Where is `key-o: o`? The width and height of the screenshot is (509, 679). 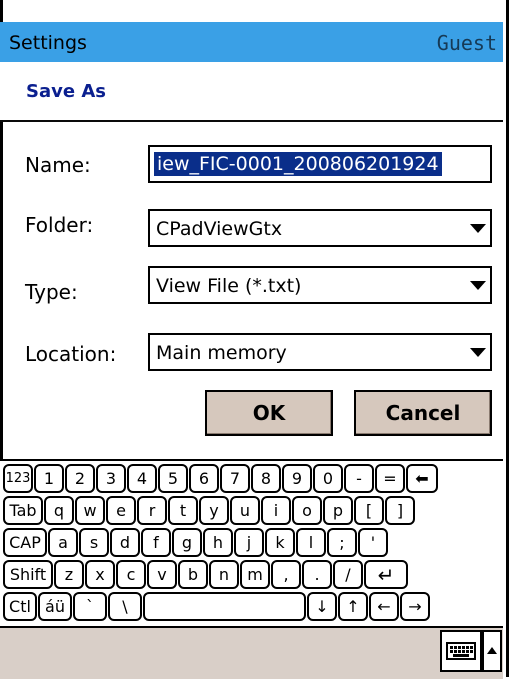
key-o: o is located at coordinates (307, 510).